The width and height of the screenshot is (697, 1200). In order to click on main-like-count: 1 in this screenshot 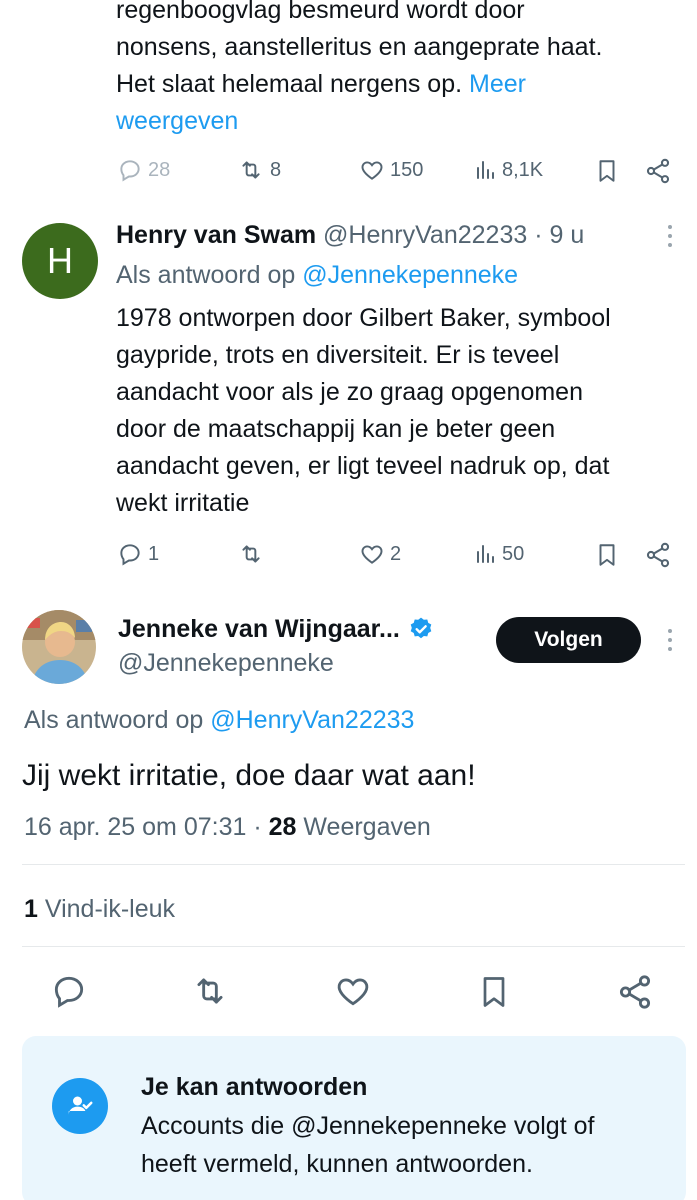, I will do `click(31, 909)`.